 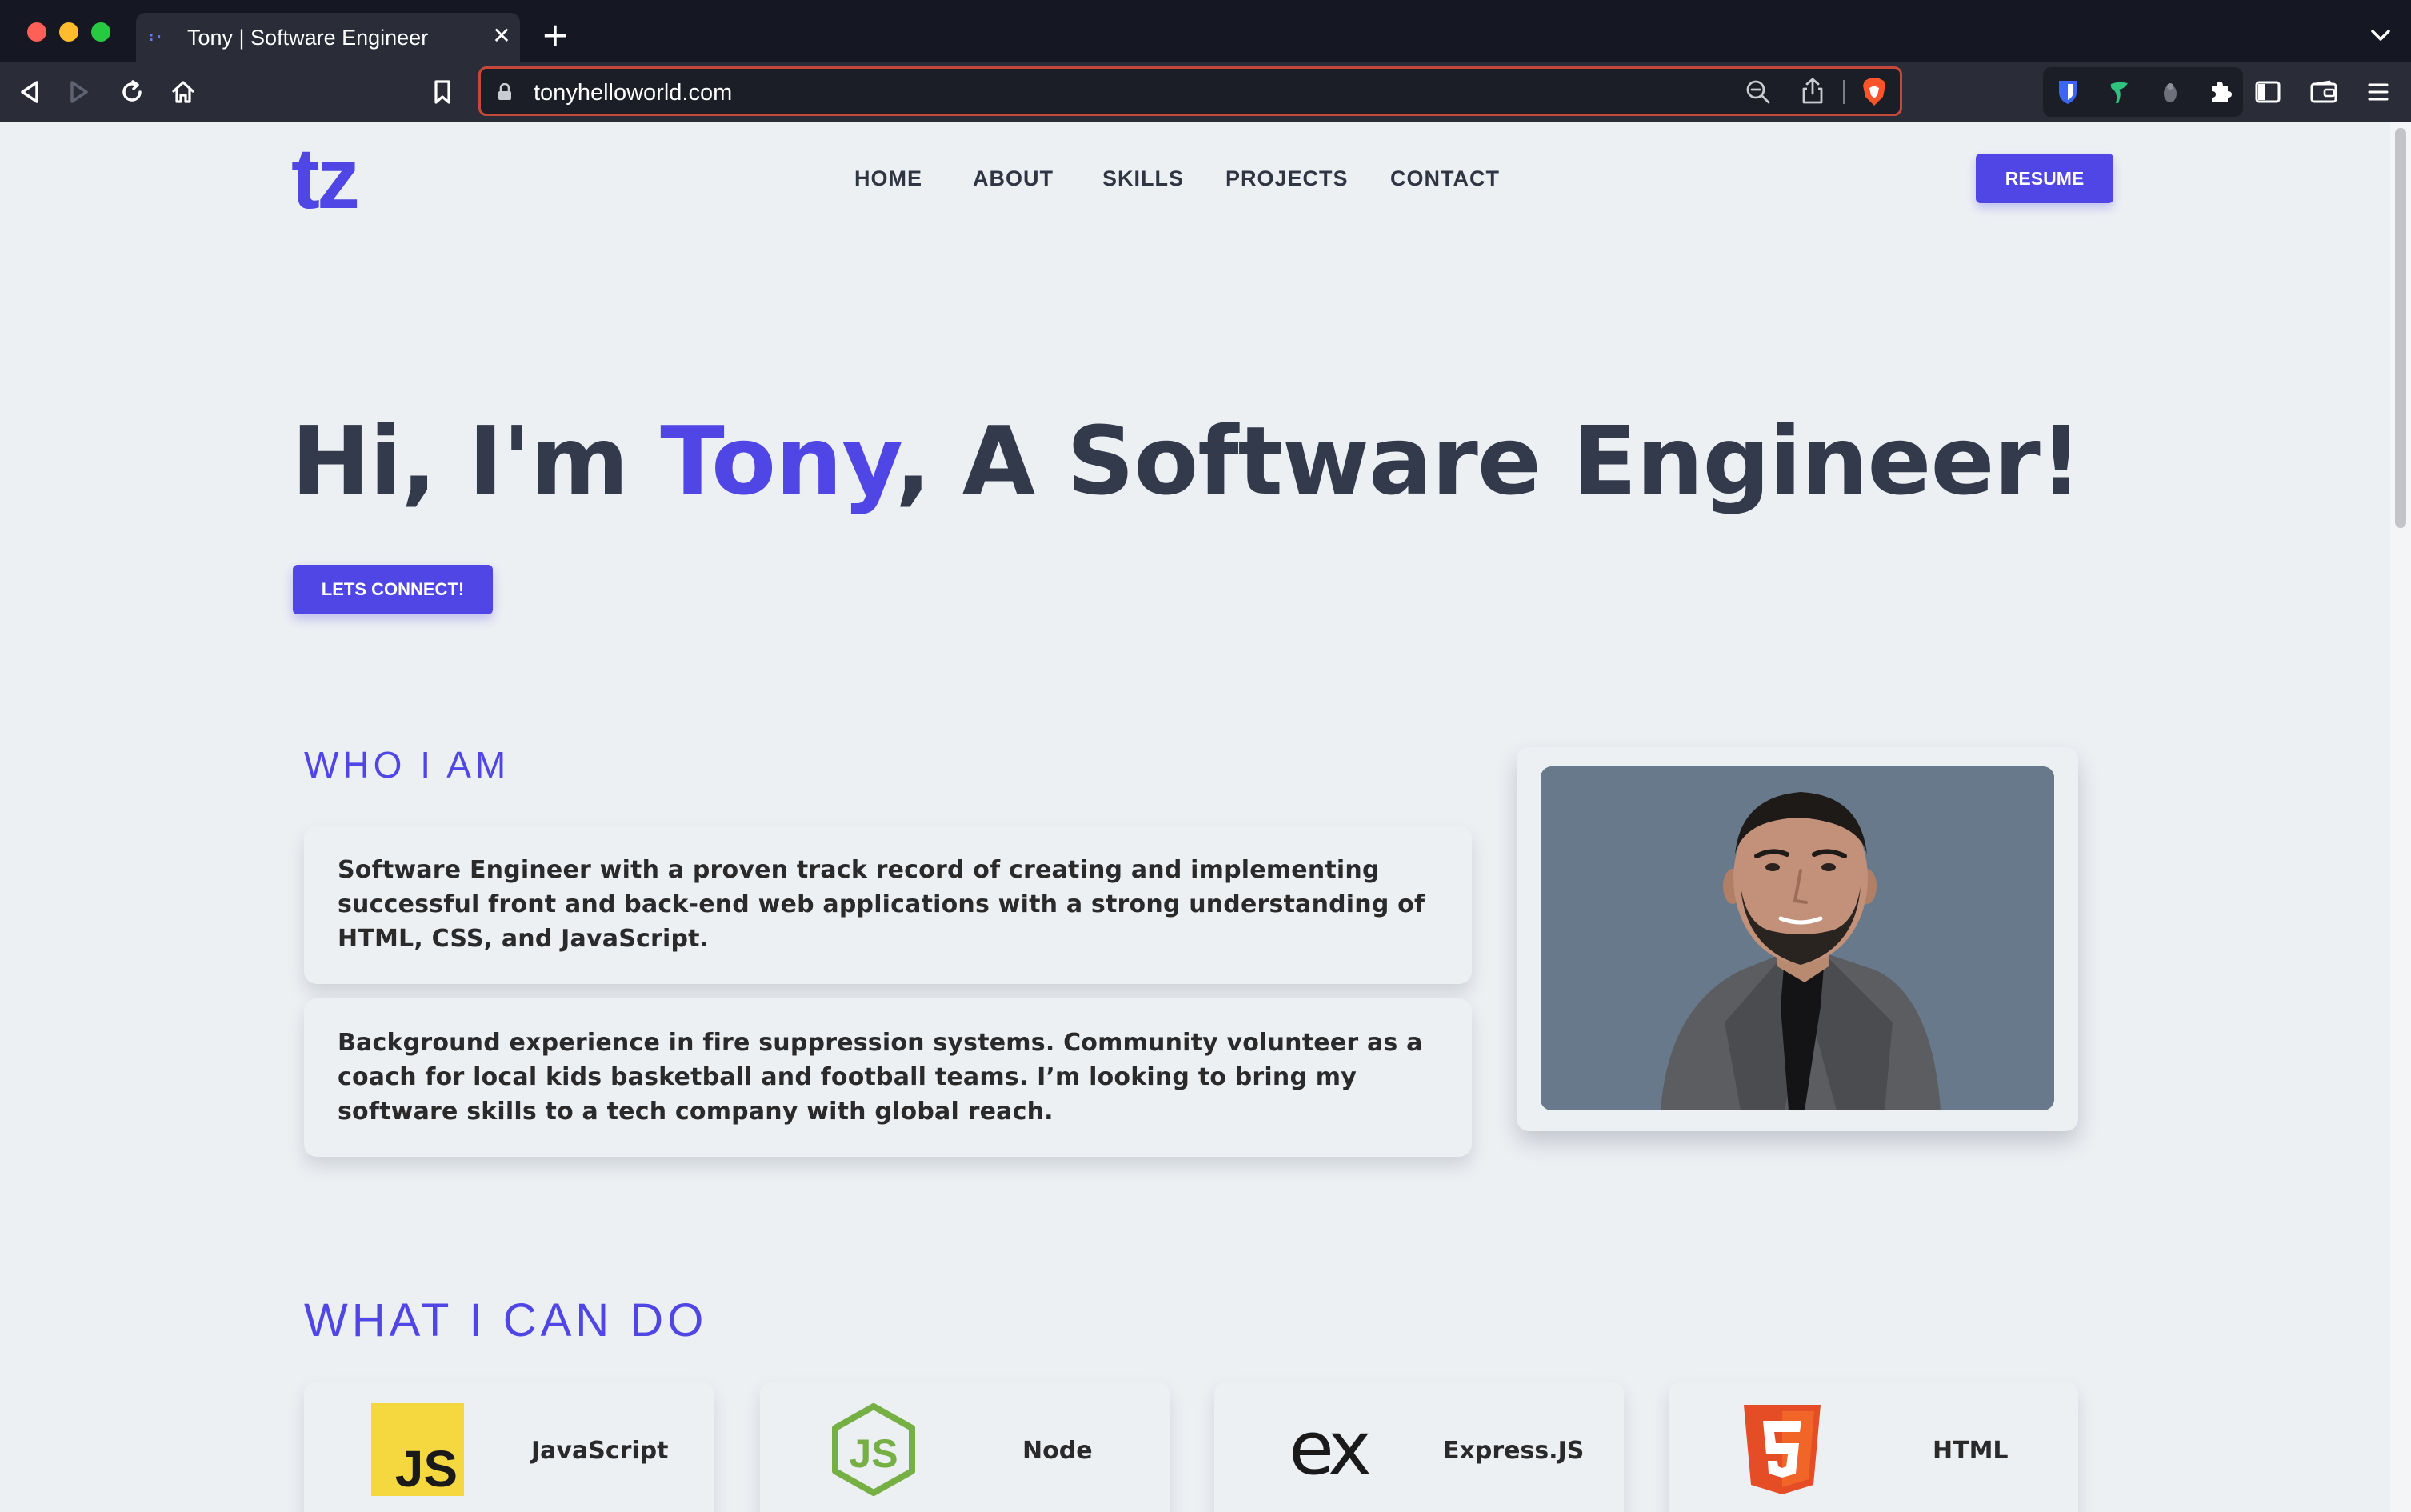 I want to click on skill-label: JavaScript, so click(x=600, y=1451).